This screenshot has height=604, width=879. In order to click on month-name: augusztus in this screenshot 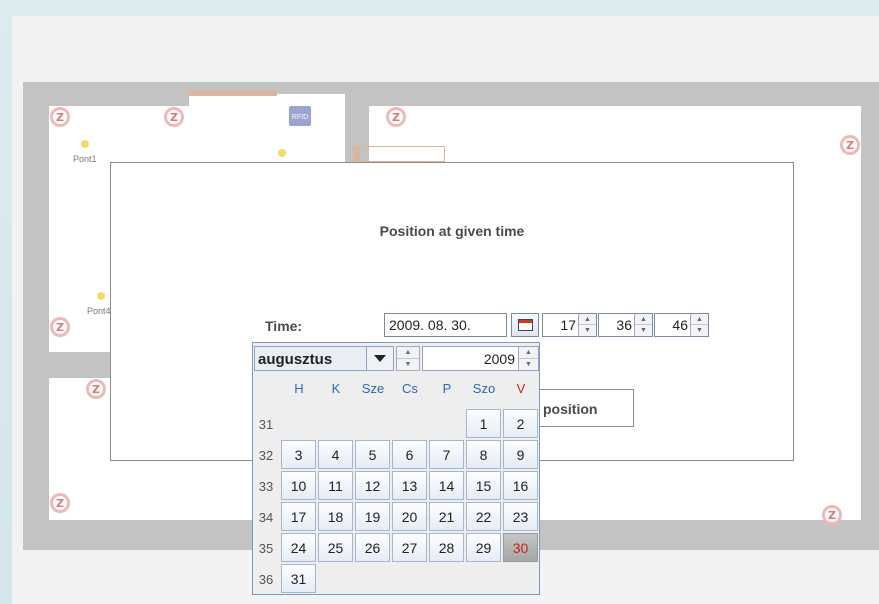, I will do `click(295, 359)`.